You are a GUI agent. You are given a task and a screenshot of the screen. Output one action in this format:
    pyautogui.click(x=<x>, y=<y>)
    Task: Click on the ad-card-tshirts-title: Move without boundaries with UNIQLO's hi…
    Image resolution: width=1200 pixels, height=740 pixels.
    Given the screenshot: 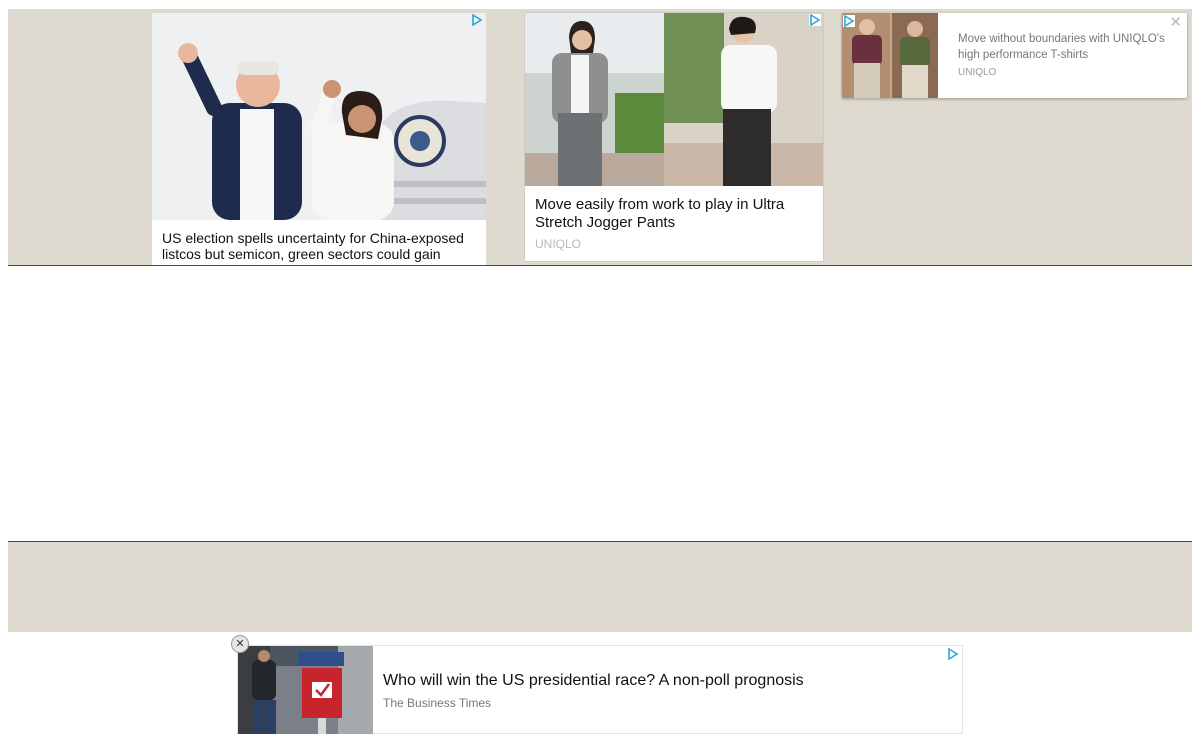 What is the action you would take?
    pyautogui.click(x=1063, y=47)
    